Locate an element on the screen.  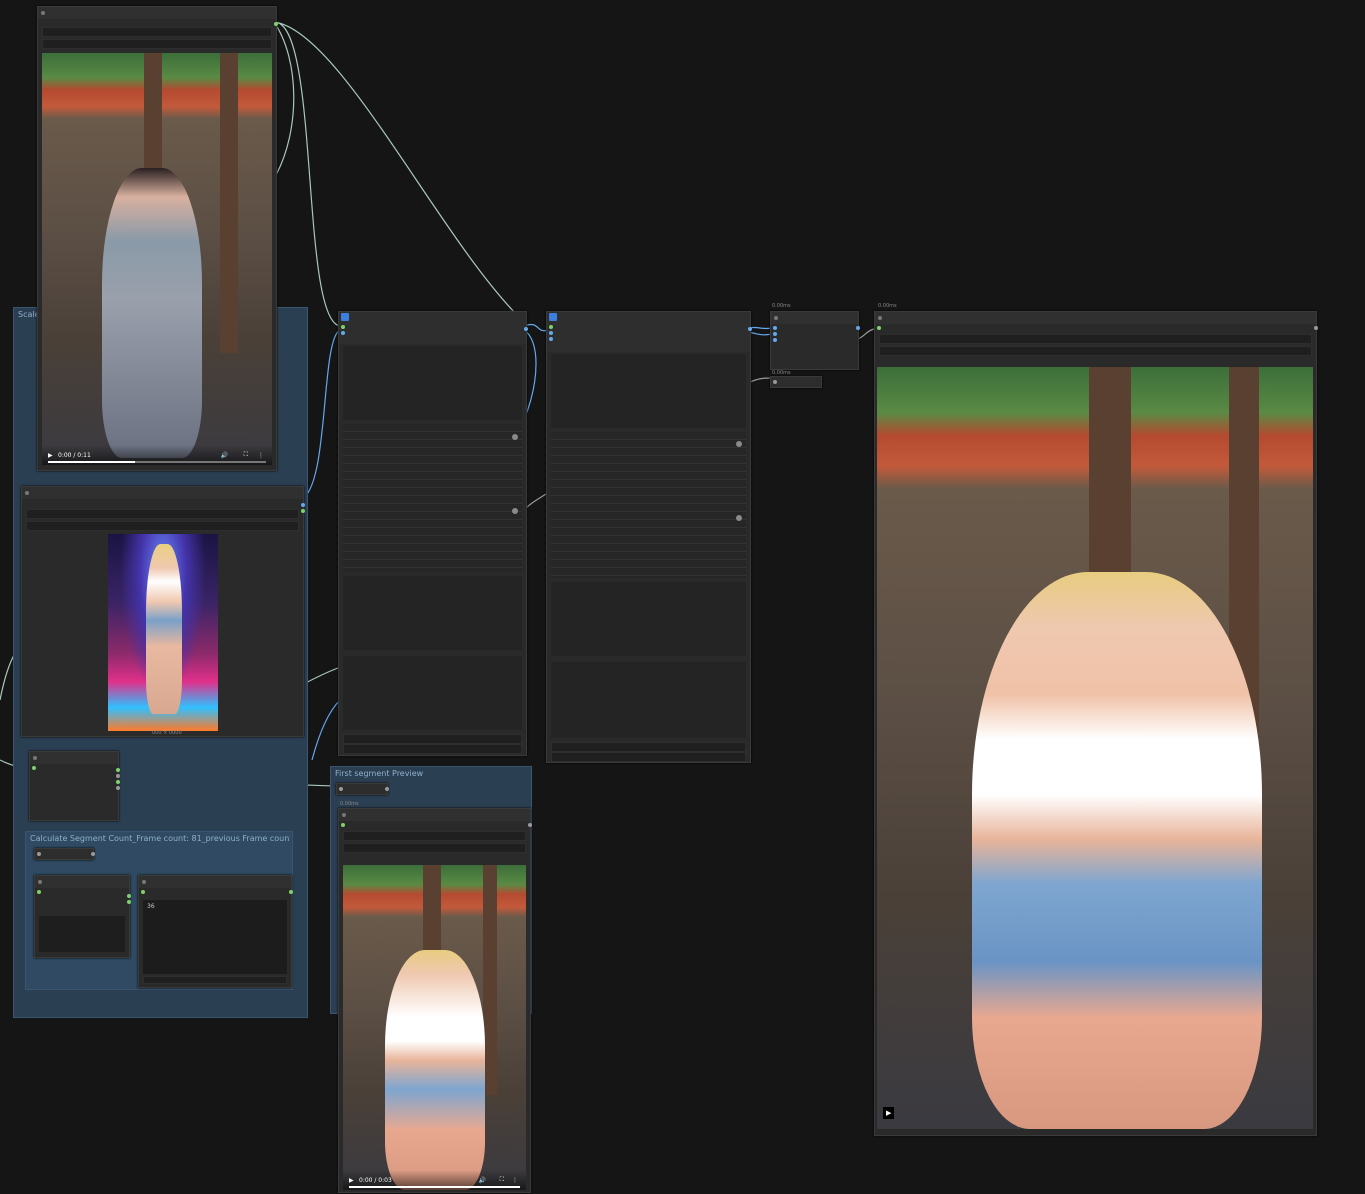
integer-node is located at coordinates (82, 916).